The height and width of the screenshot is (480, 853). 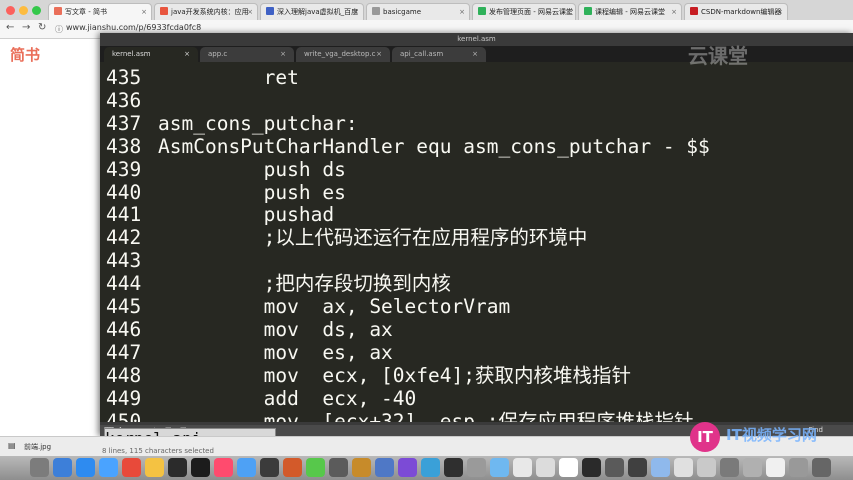 What do you see at coordinates (524, 11) in the screenshot?
I see `browser-tab: 发布管理页面 - 网易云课堂 ×` at bounding box center [524, 11].